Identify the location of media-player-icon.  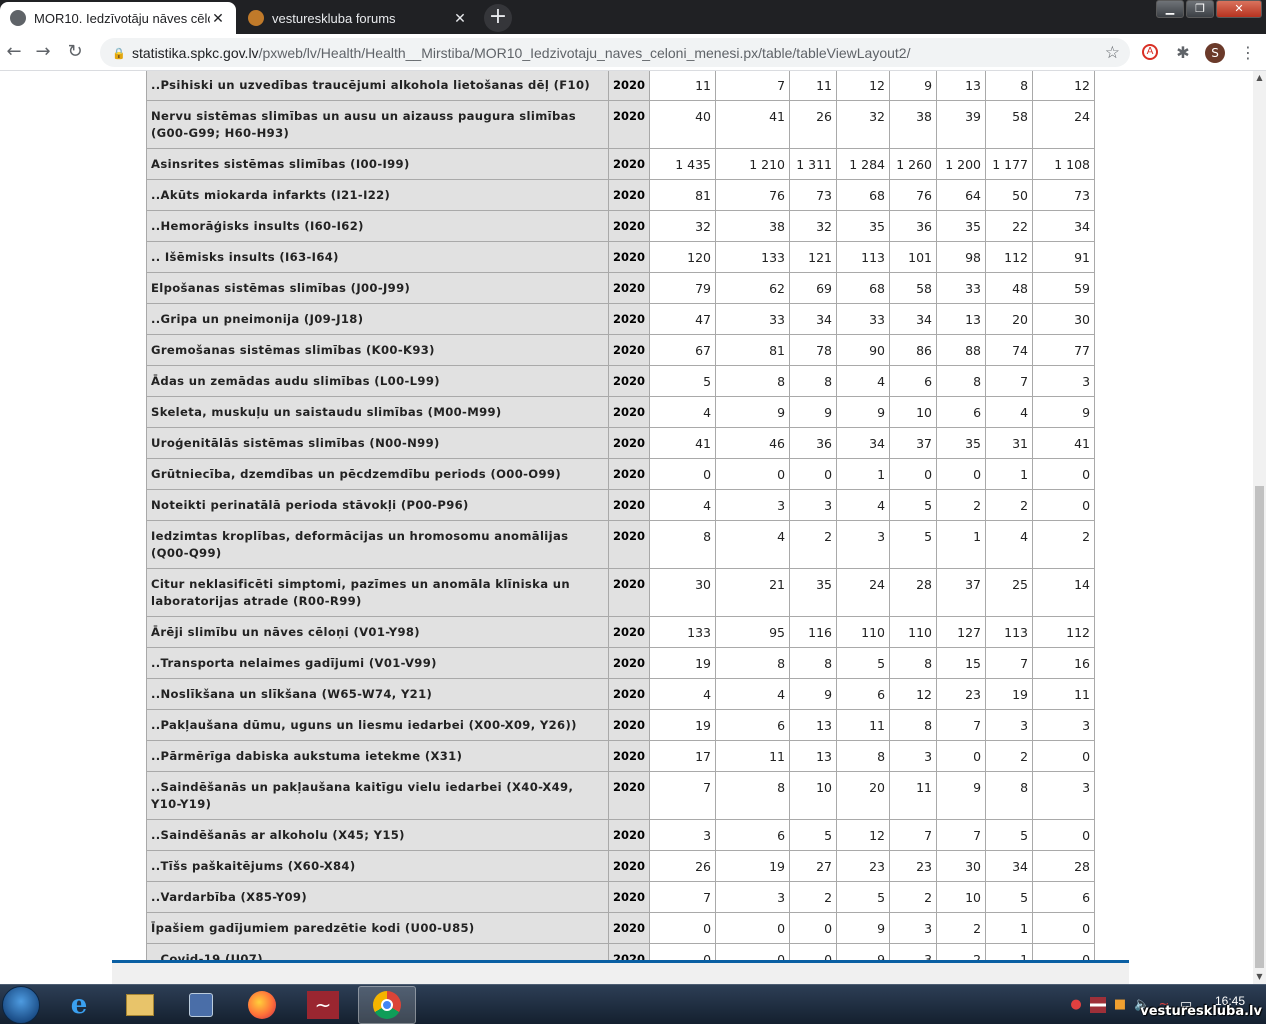
(201, 1005).